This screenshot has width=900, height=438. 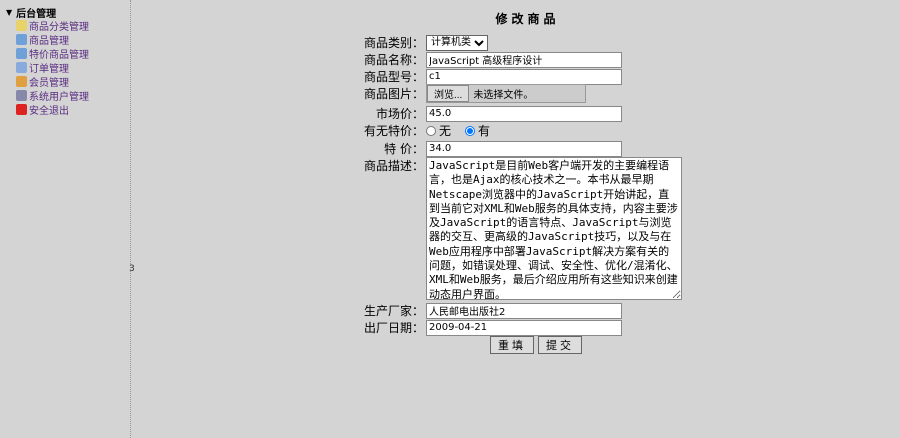 What do you see at coordinates (393, 60) in the screenshot?
I see `name-label: 商品名称：` at bounding box center [393, 60].